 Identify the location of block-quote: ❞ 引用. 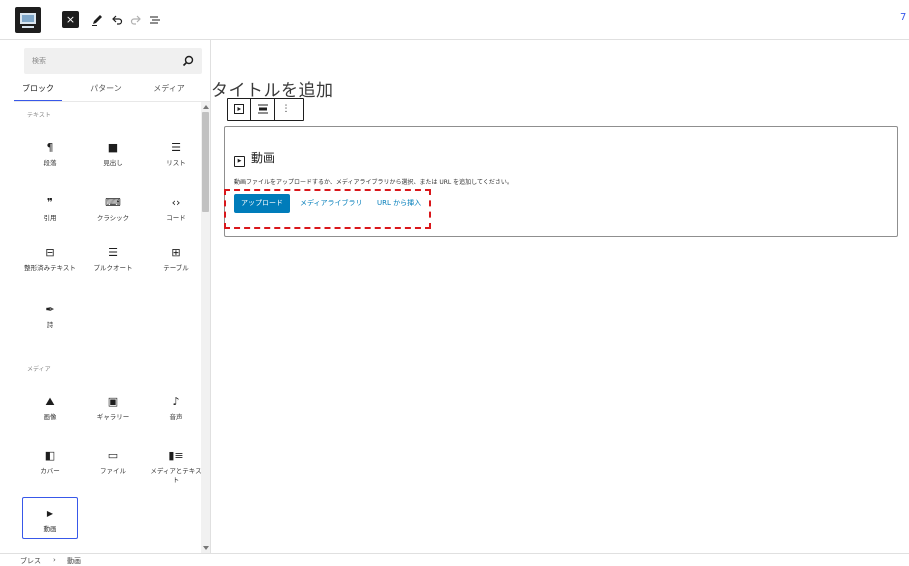
(50, 209).